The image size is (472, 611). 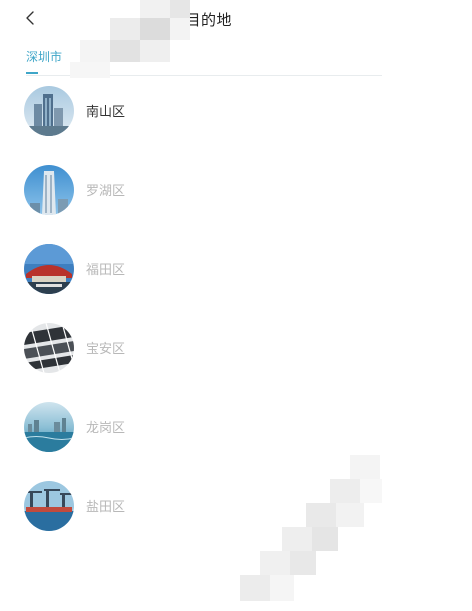 I want to click on list-item-luohu: 罗湖区, so click(x=204, y=192).